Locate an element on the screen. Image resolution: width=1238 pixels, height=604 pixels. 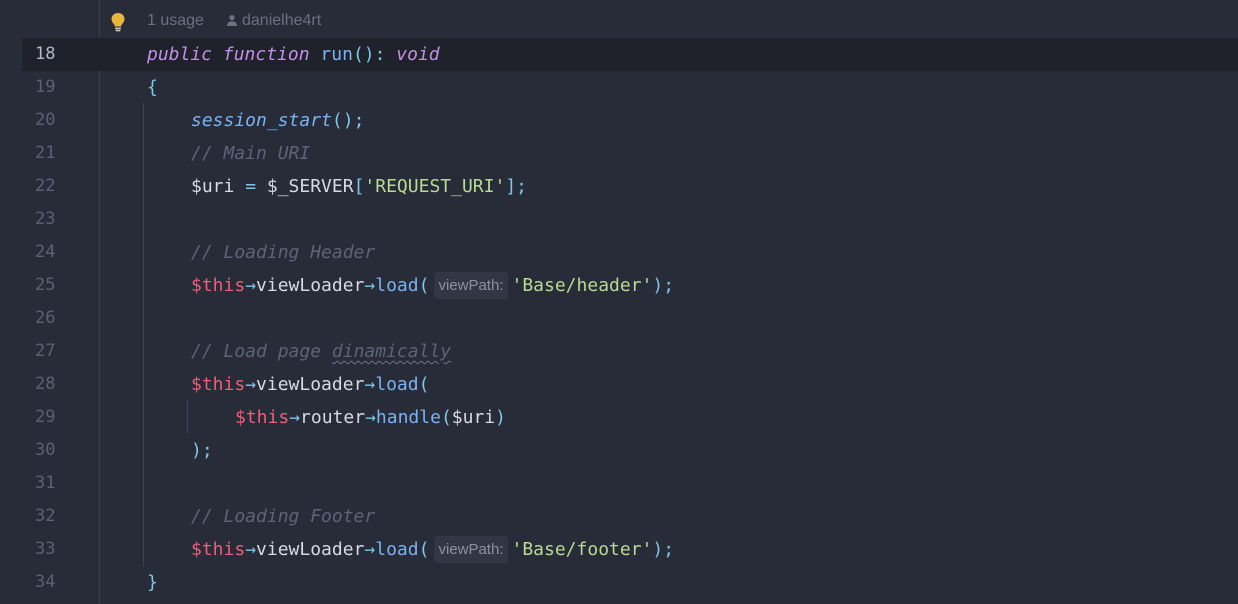
code-vision-hints: 1 usage danielhe4rt is located at coordinates (619, 21).